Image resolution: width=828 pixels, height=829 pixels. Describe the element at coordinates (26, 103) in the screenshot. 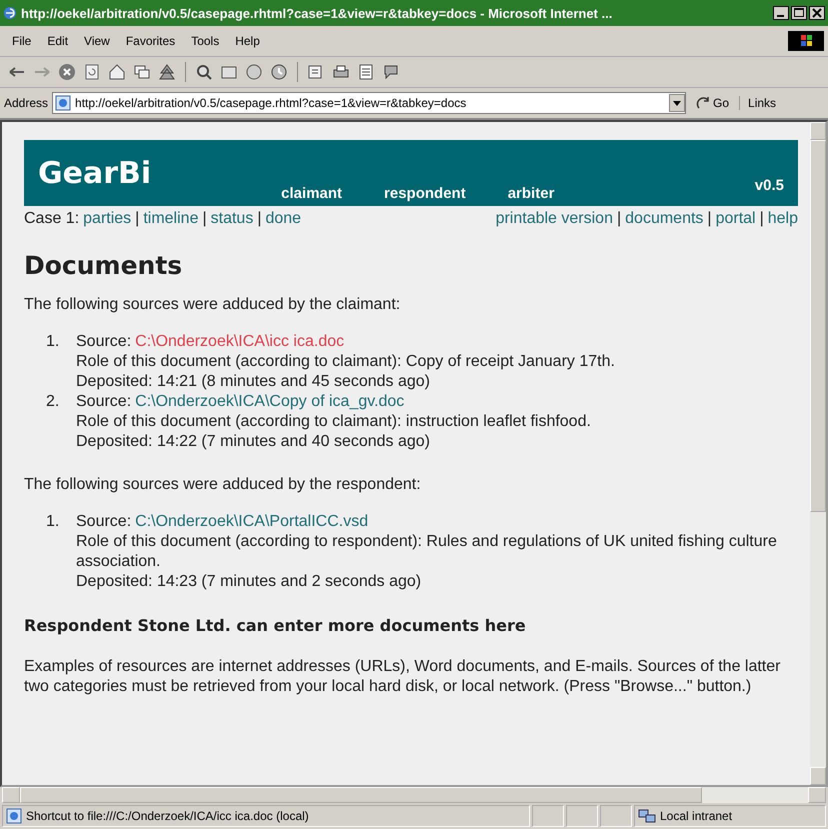

I see `address-label: Address` at that location.